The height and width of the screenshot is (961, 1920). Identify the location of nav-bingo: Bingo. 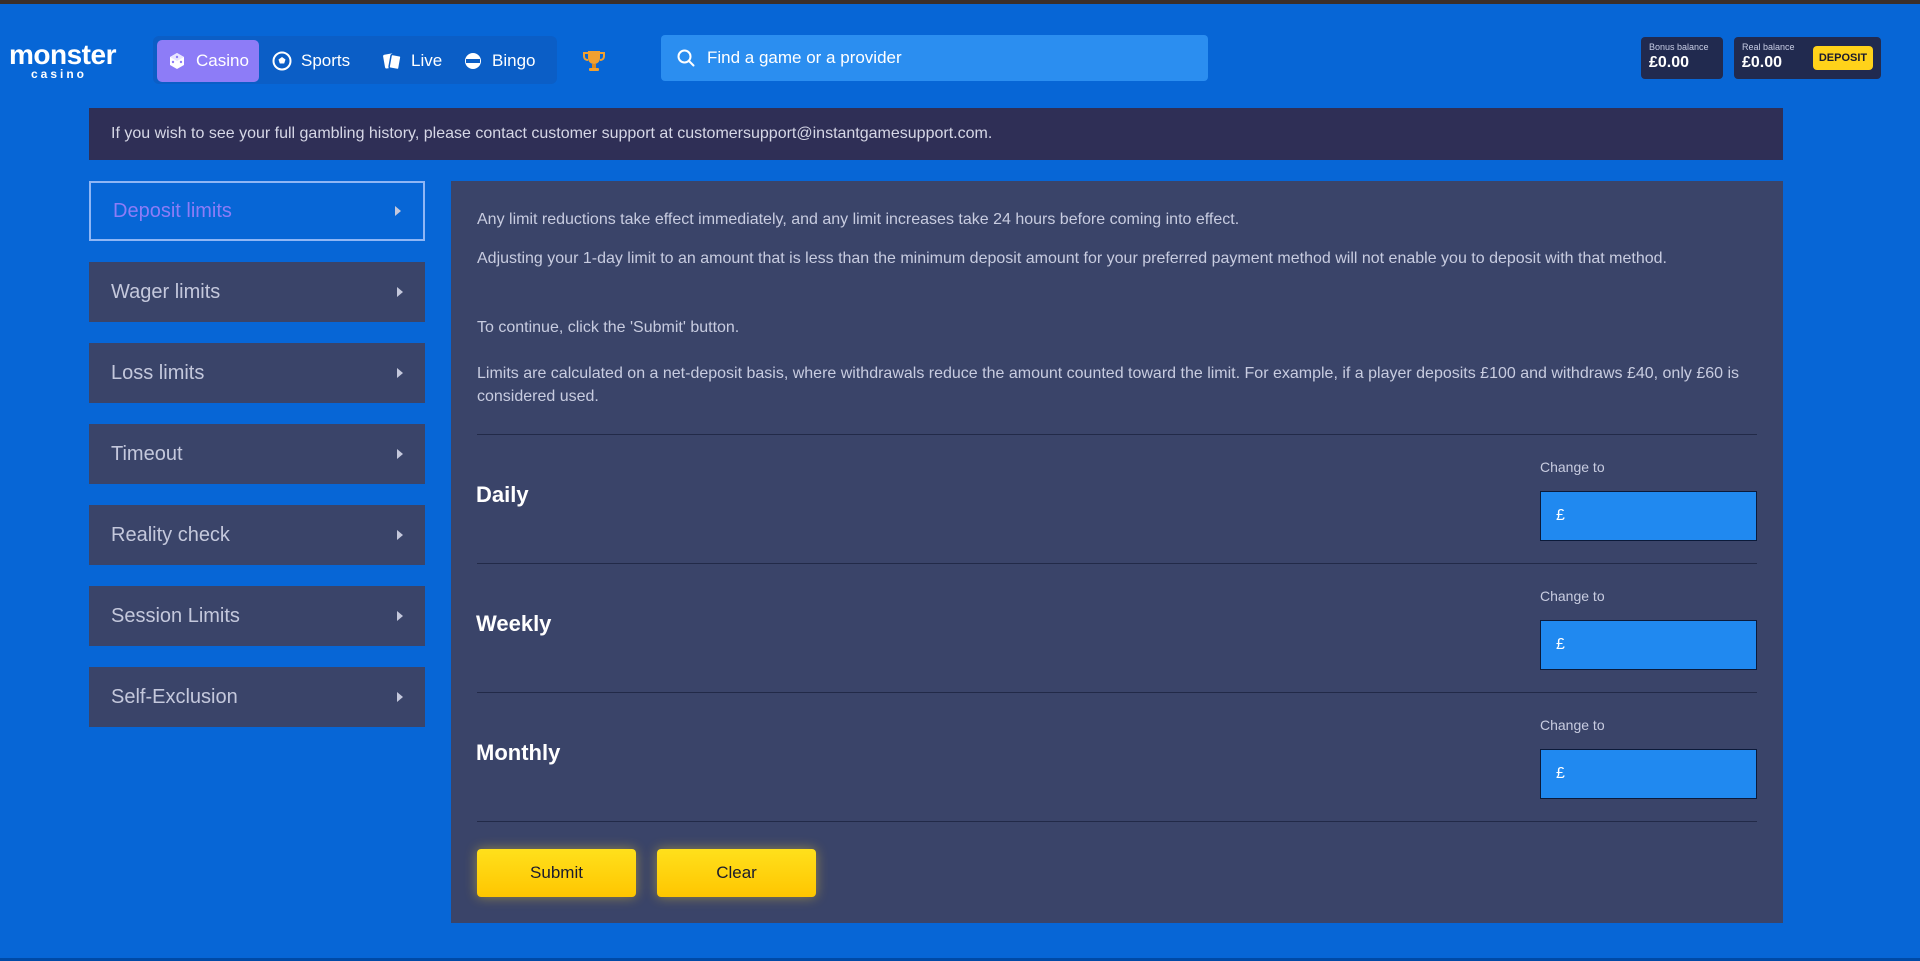
(499, 61).